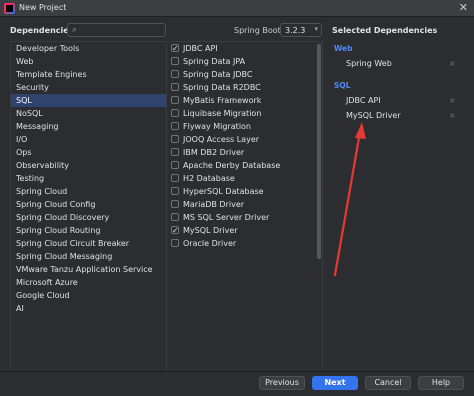  I want to click on dependency-item: Spring Data JDBC, so click(244, 74).